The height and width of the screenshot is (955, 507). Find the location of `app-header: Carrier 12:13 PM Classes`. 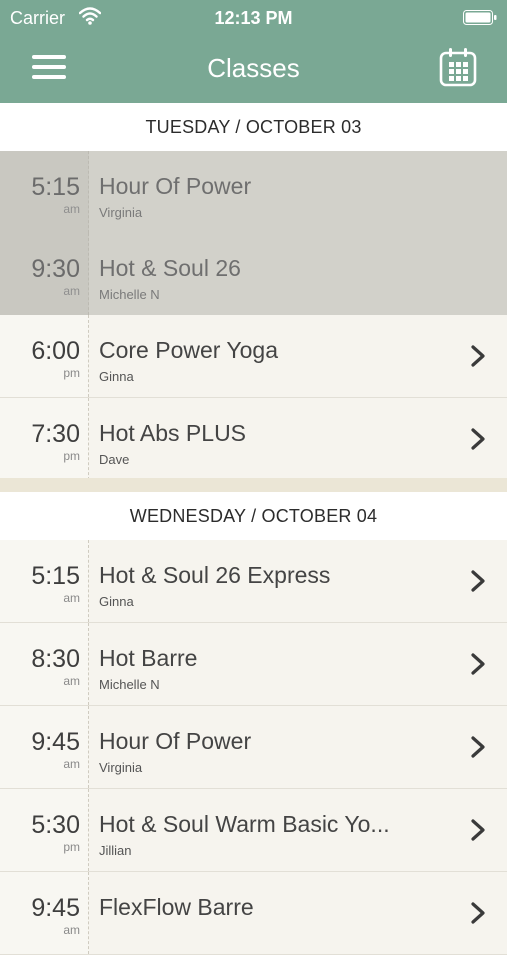

app-header: Carrier 12:13 PM Classes is located at coordinates (253, 51).